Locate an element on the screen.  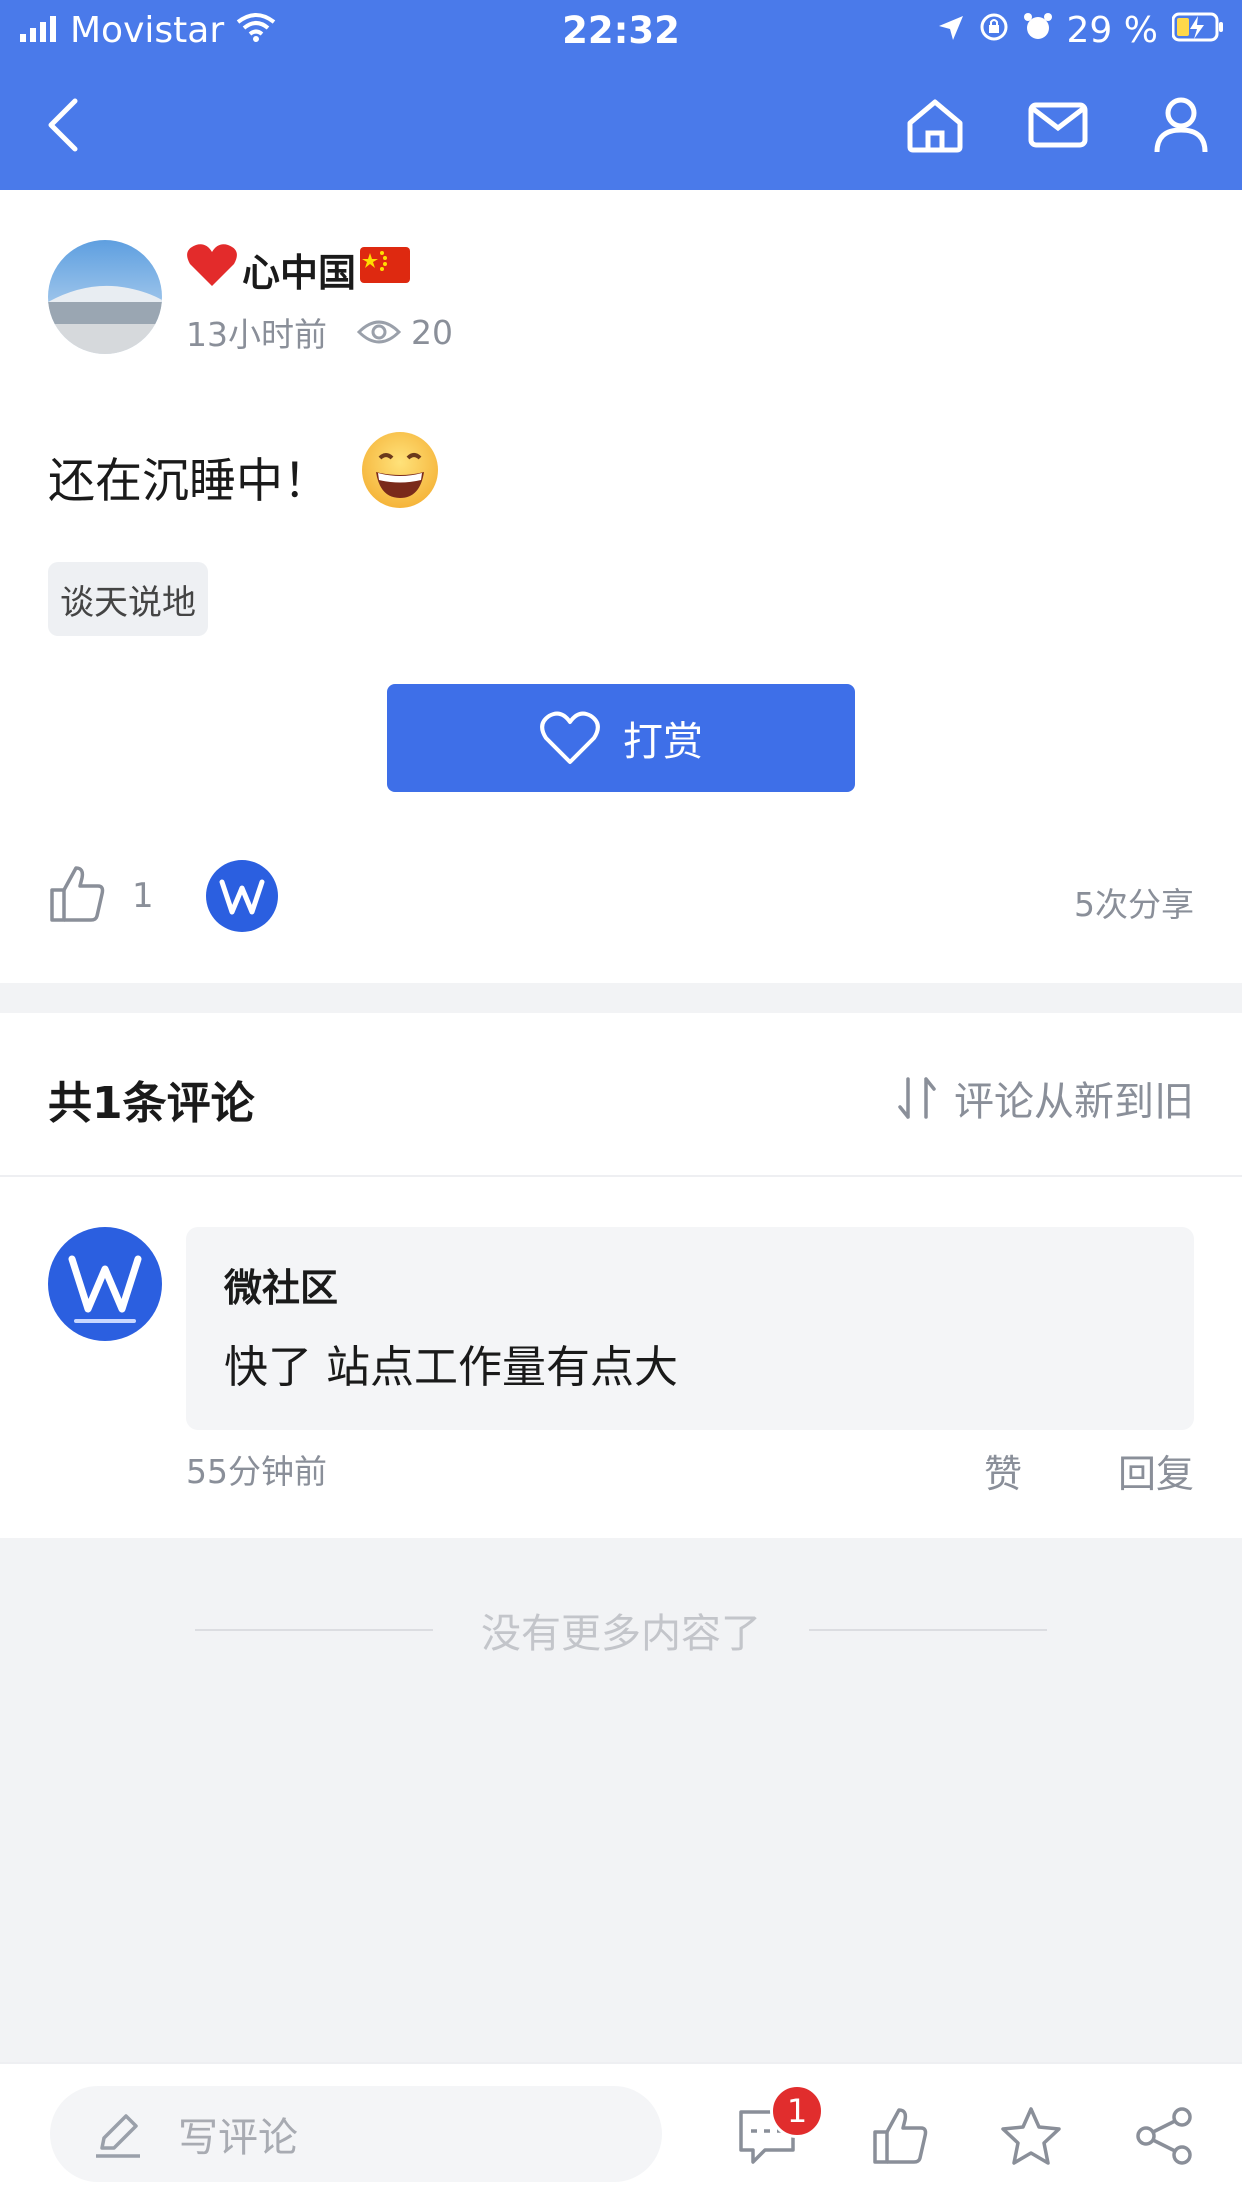
like-button is located at coordinates (900, 2136).